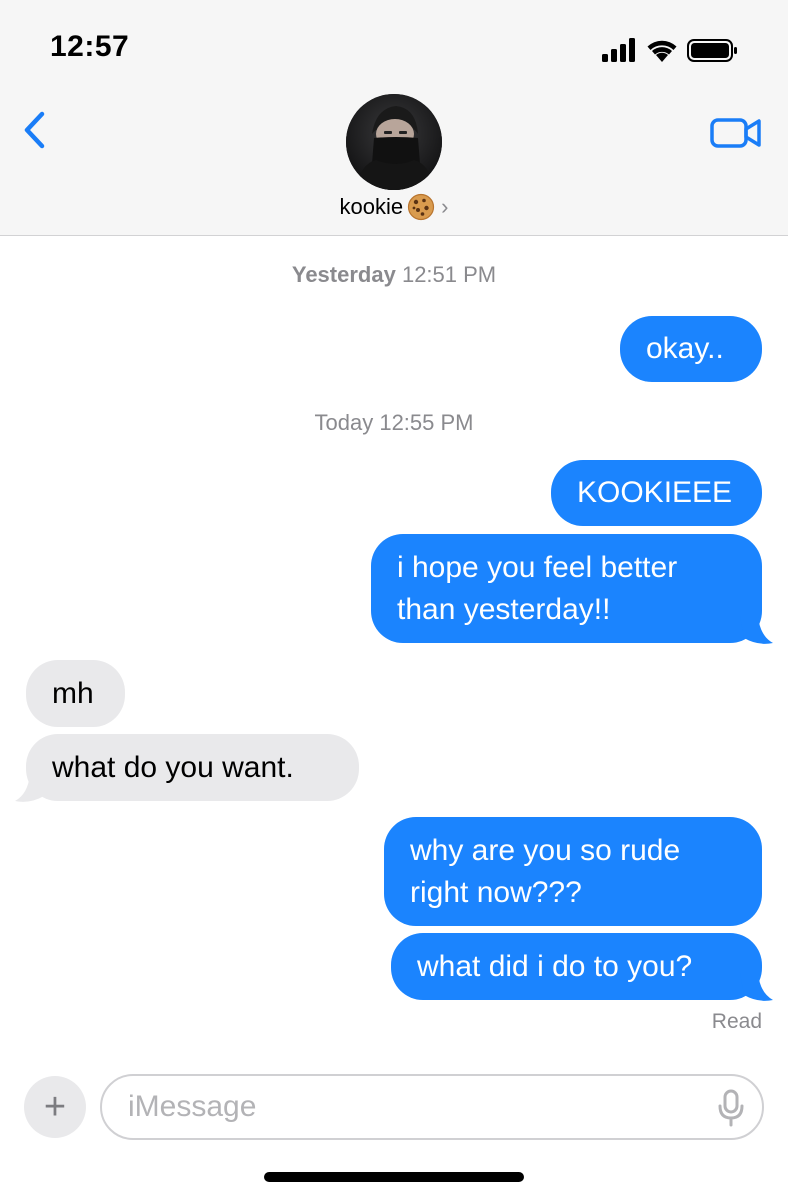 The image size is (788, 1199). I want to click on dictation-button, so click(731, 1108).